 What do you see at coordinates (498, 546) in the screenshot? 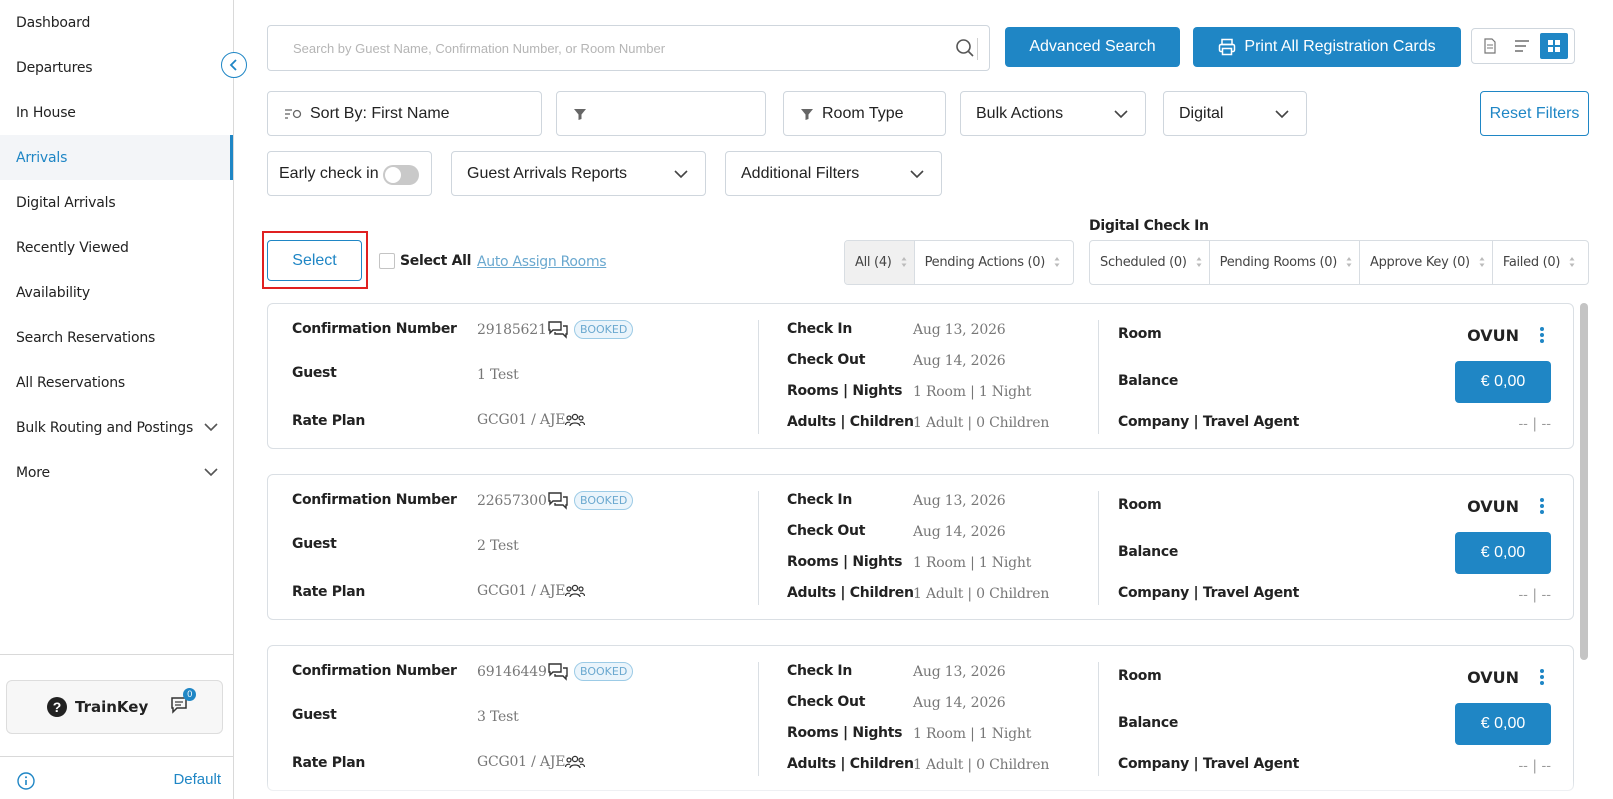
I see `guest-name-value: 2 Test` at bounding box center [498, 546].